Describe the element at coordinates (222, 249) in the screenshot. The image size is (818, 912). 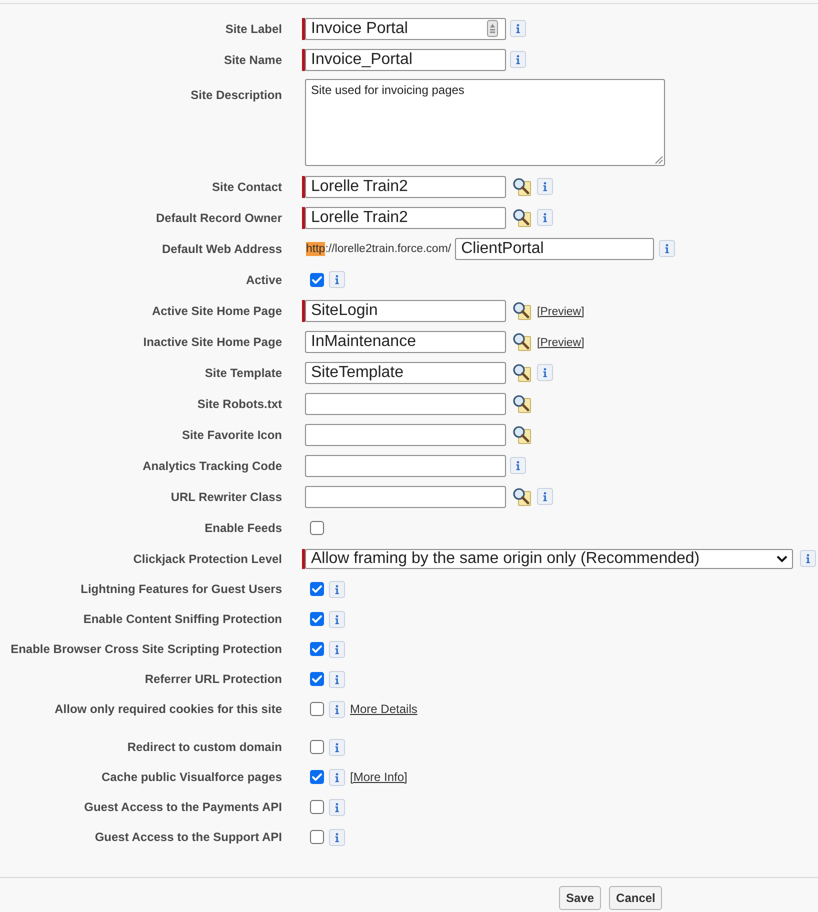
I see `field-label: Default Web Address` at that location.